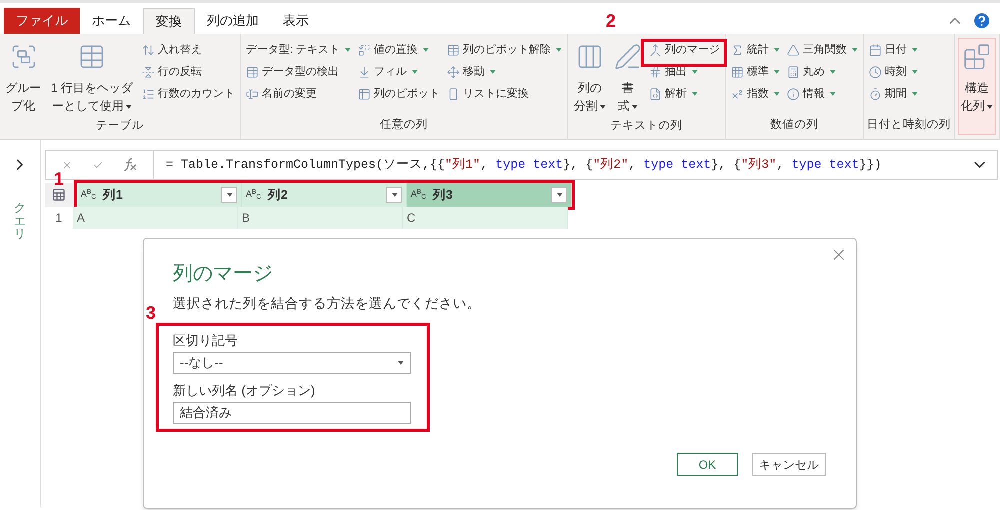  What do you see at coordinates (296, 21) in the screenshot?
I see `ribbon-tab: 表示` at bounding box center [296, 21].